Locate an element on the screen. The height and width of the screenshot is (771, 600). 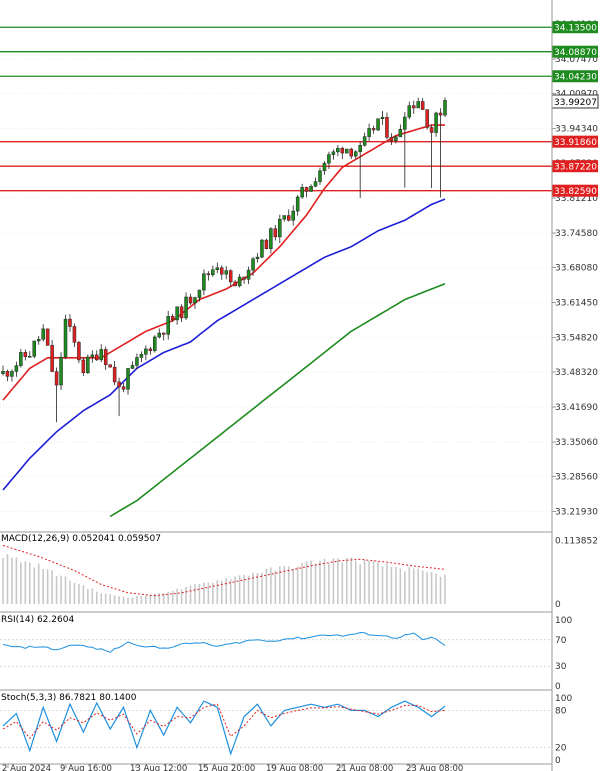
stoch-tick-label: 20 is located at coordinates (561, 749).